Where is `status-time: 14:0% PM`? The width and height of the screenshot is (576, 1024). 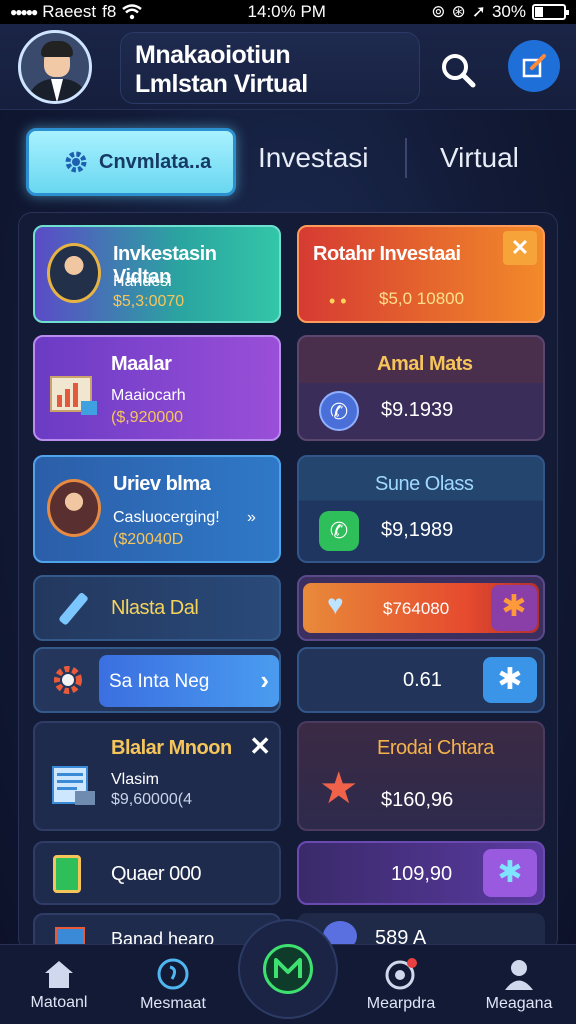 status-time: 14:0% PM is located at coordinates (286, 11).